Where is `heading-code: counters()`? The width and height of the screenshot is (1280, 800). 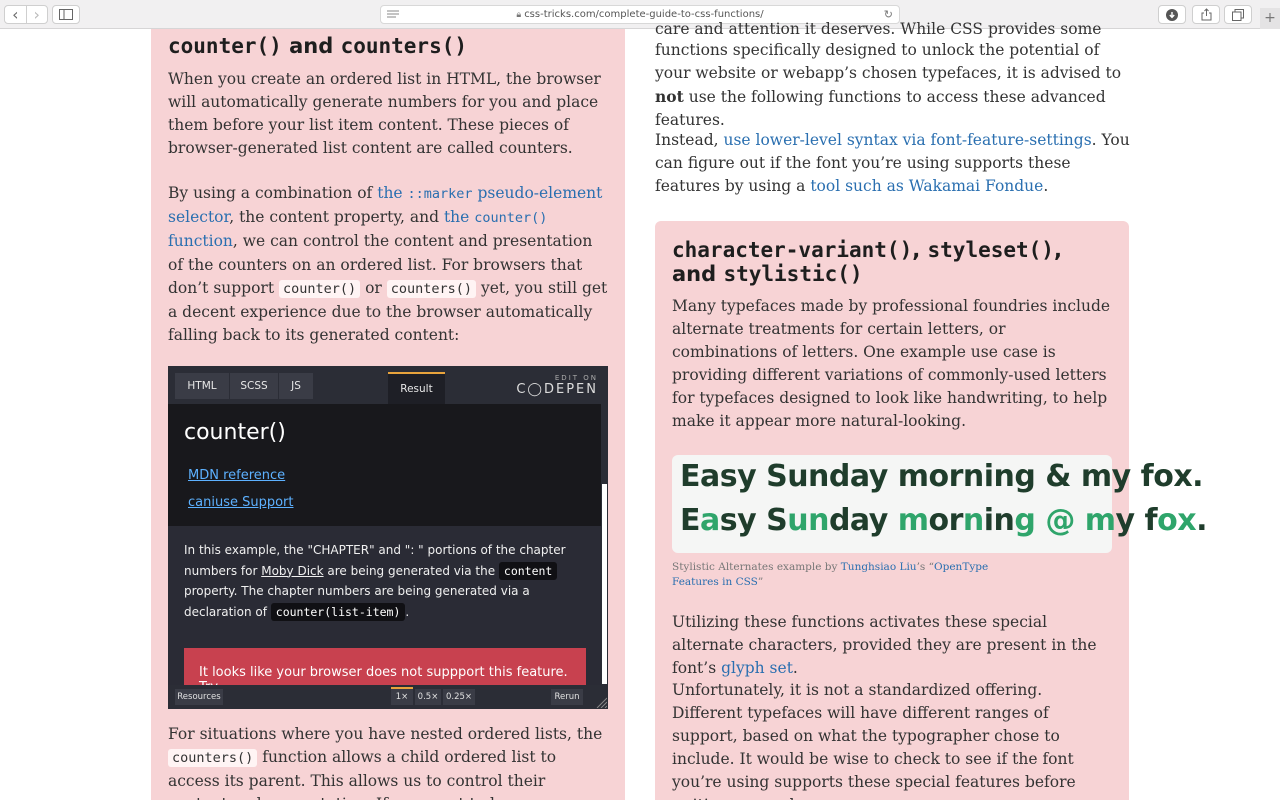
heading-code: counters() is located at coordinates (404, 46).